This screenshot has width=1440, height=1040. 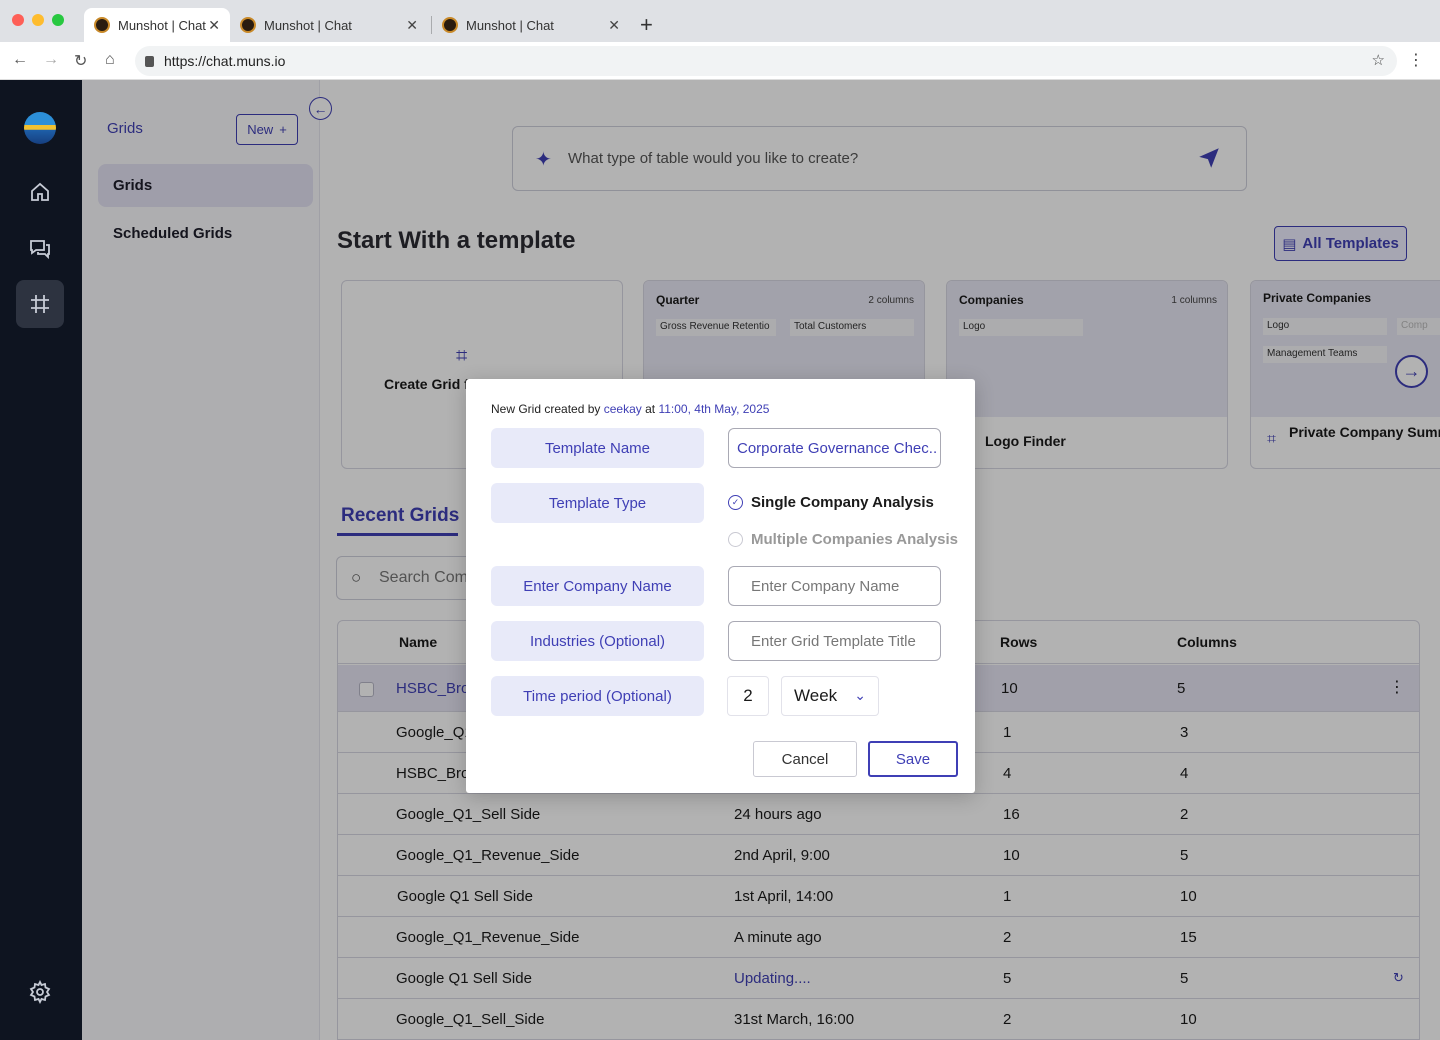 I want to click on browser-menu-icon: ⋮, so click(x=1416, y=60).